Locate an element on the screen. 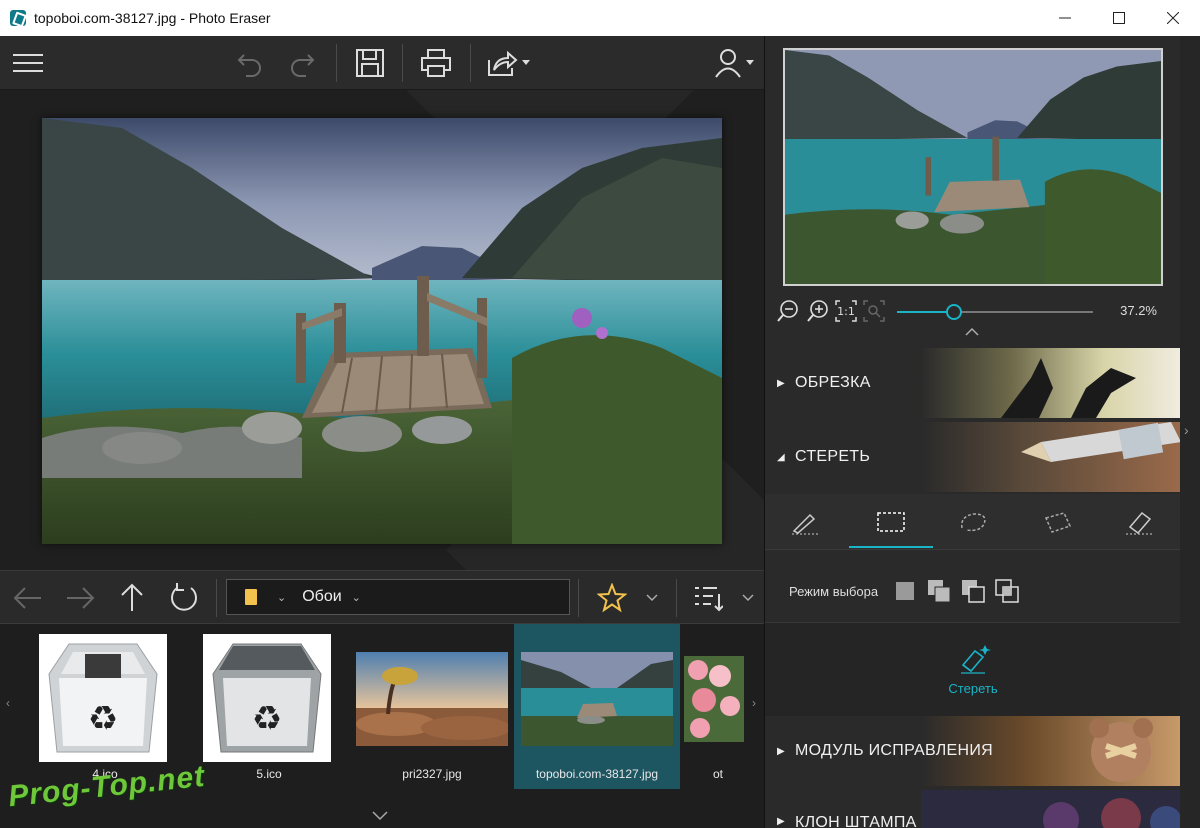 Image resolution: width=1200 pixels, height=828 pixels. section-crop: ▶ ОБРЕЗКА is located at coordinates (973, 383).